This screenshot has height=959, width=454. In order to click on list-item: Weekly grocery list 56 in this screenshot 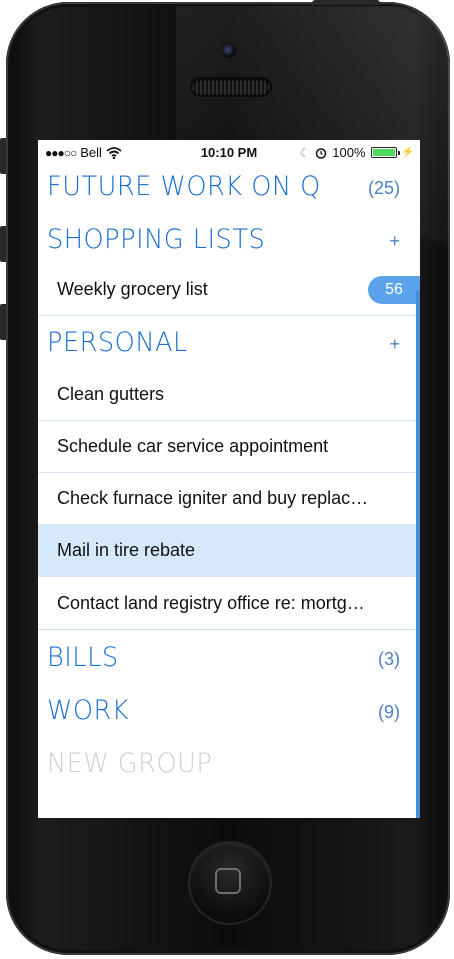, I will do `click(229, 290)`.